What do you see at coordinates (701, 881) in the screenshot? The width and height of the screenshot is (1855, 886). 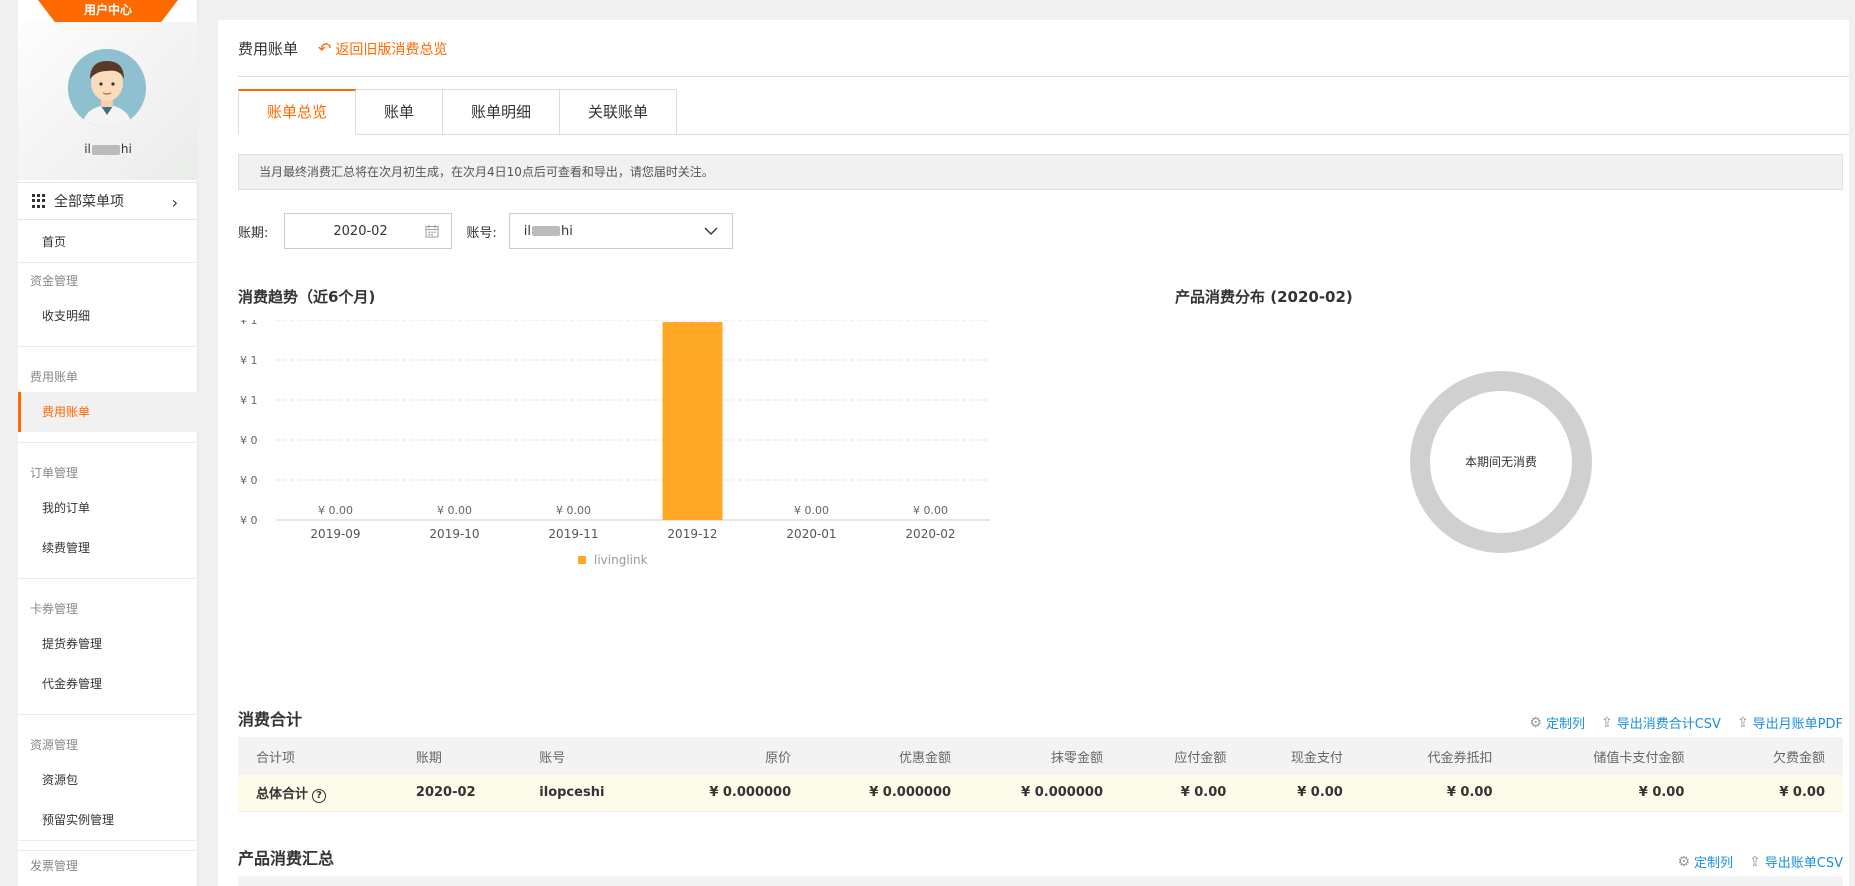 I see `column-header: 消费类型▽` at bounding box center [701, 881].